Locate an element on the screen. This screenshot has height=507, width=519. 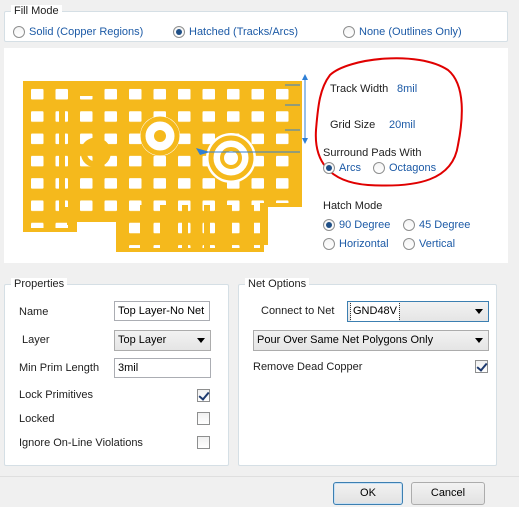
connect-to-net-label: Connect to Net is located at coordinates (298, 311).